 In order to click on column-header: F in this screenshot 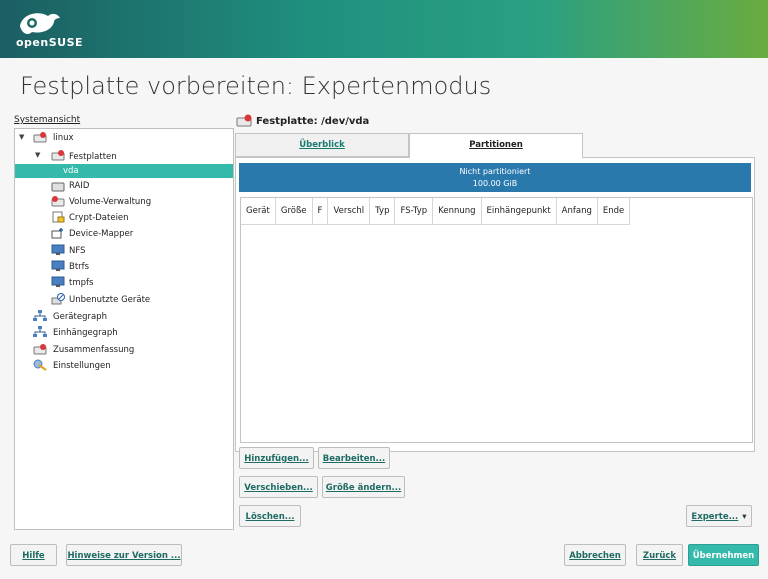, I will do `click(320, 211)`.